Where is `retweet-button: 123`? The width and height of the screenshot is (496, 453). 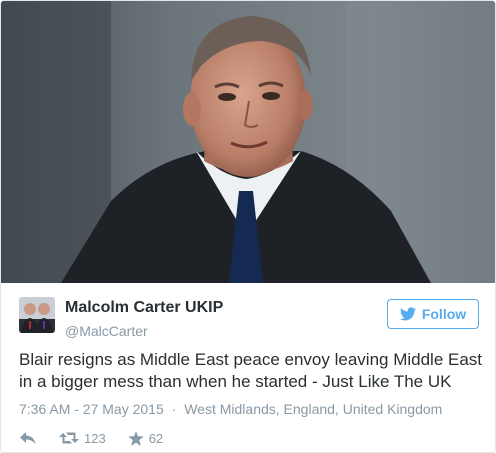
retweet-button: 123 is located at coordinates (82, 438).